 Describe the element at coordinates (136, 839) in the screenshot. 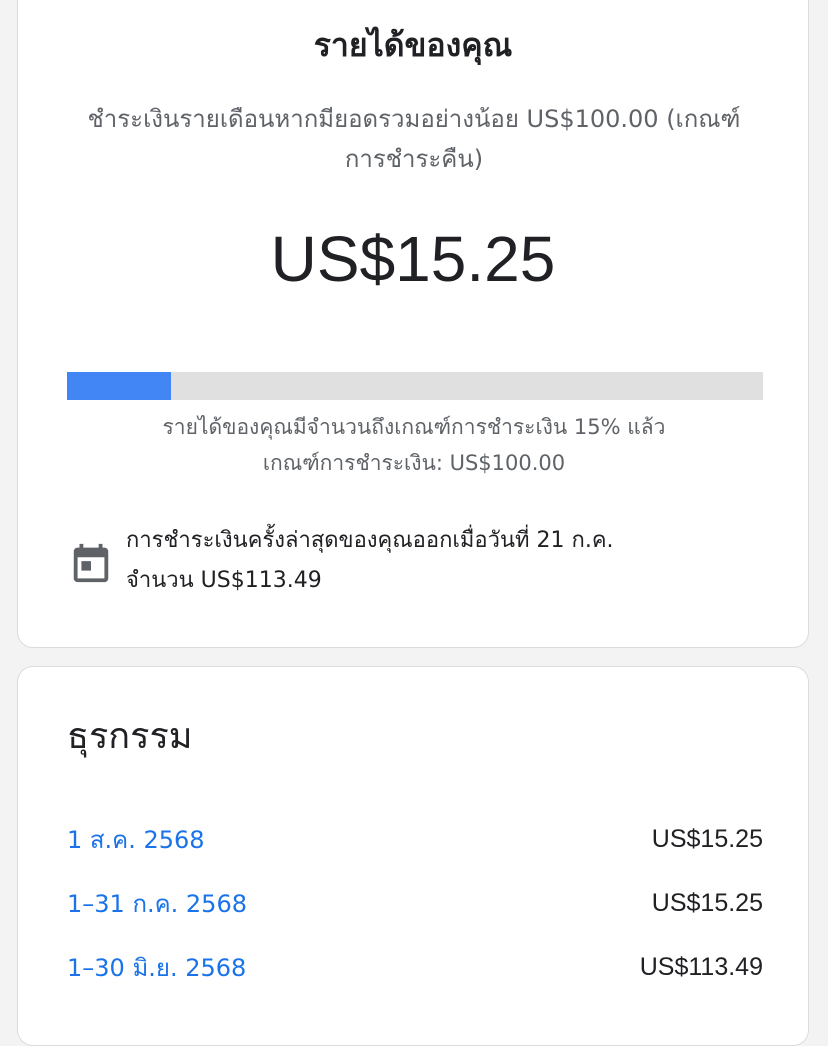

I see `transaction-date-link: 1 ส.ค. 2568` at that location.